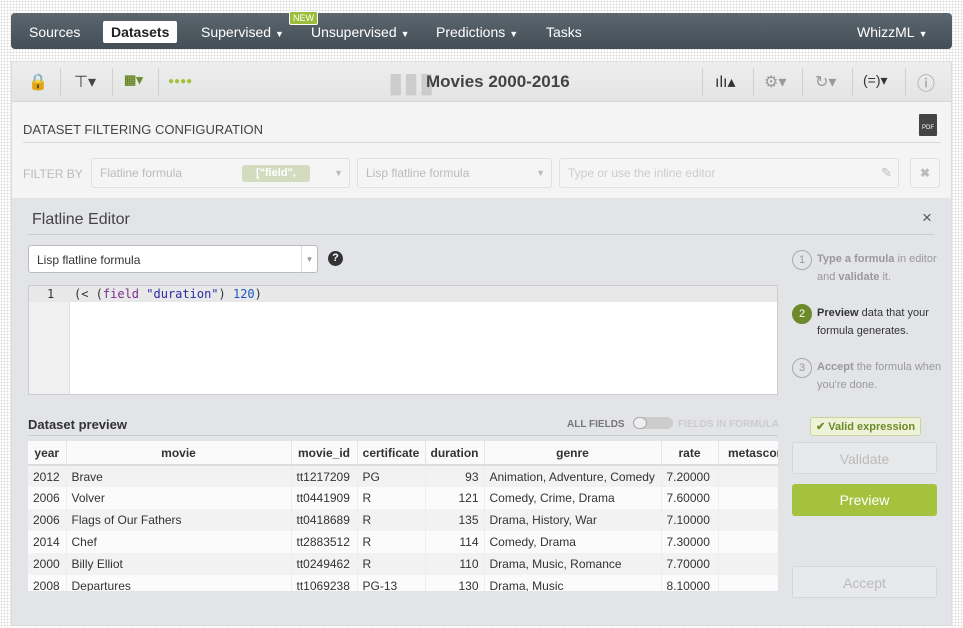 Image resolution: width=963 pixels, height=628 pixels. Describe the element at coordinates (53, 174) in the screenshot. I see `filter-by-label: FILTER BY` at that location.